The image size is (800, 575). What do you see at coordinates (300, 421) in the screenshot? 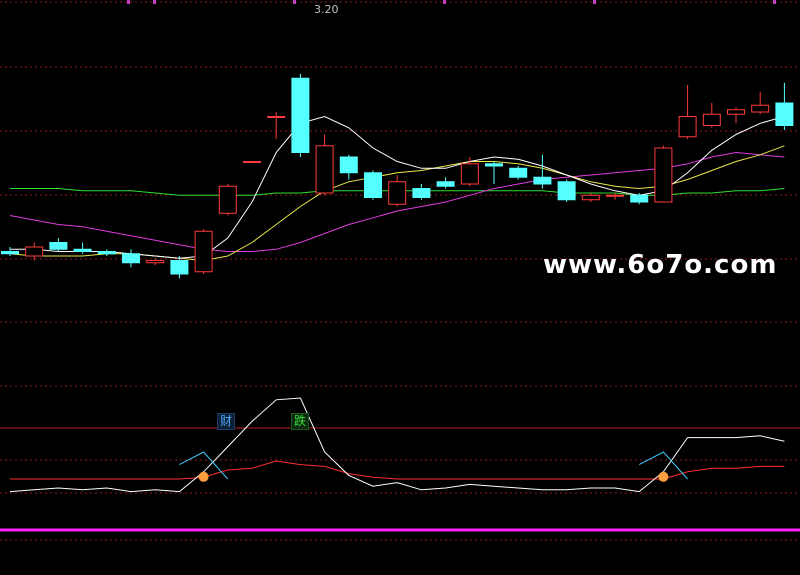
I see `signal-badge-die: 跌` at bounding box center [300, 421].